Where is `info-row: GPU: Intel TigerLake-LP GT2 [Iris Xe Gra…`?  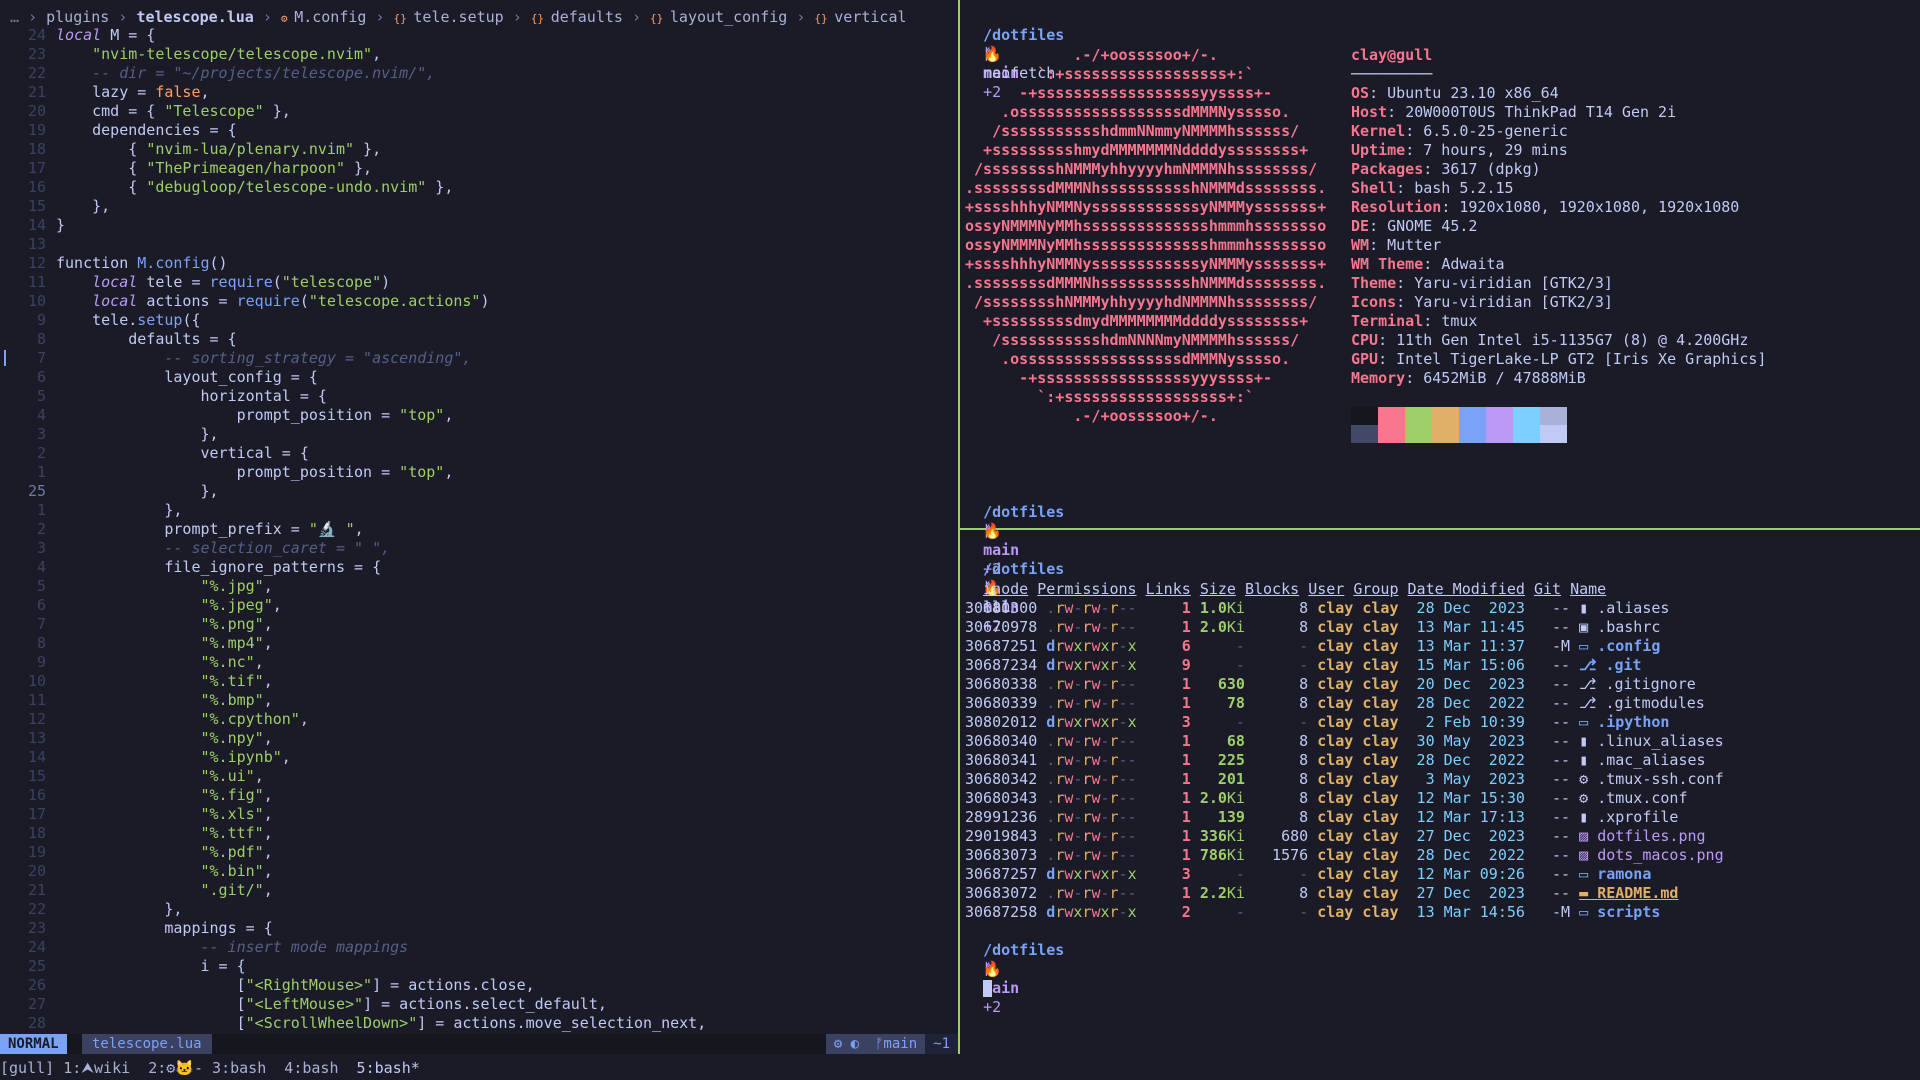
info-row: GPU: Intel TigerLake-LP GT2 [Iris Xe Gra… is located at coordinates (1558, 359).